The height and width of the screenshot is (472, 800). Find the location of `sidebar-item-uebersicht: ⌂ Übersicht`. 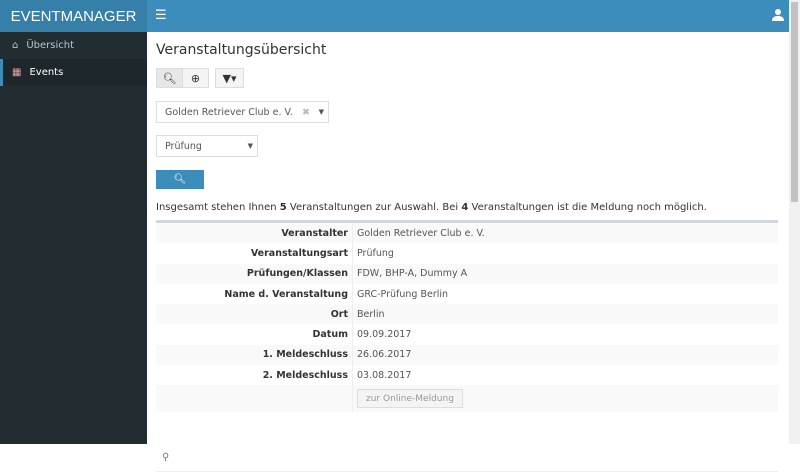

sidebar-item-uebersicht: ⌂ Übersicht is located at coordinates (73, 45).